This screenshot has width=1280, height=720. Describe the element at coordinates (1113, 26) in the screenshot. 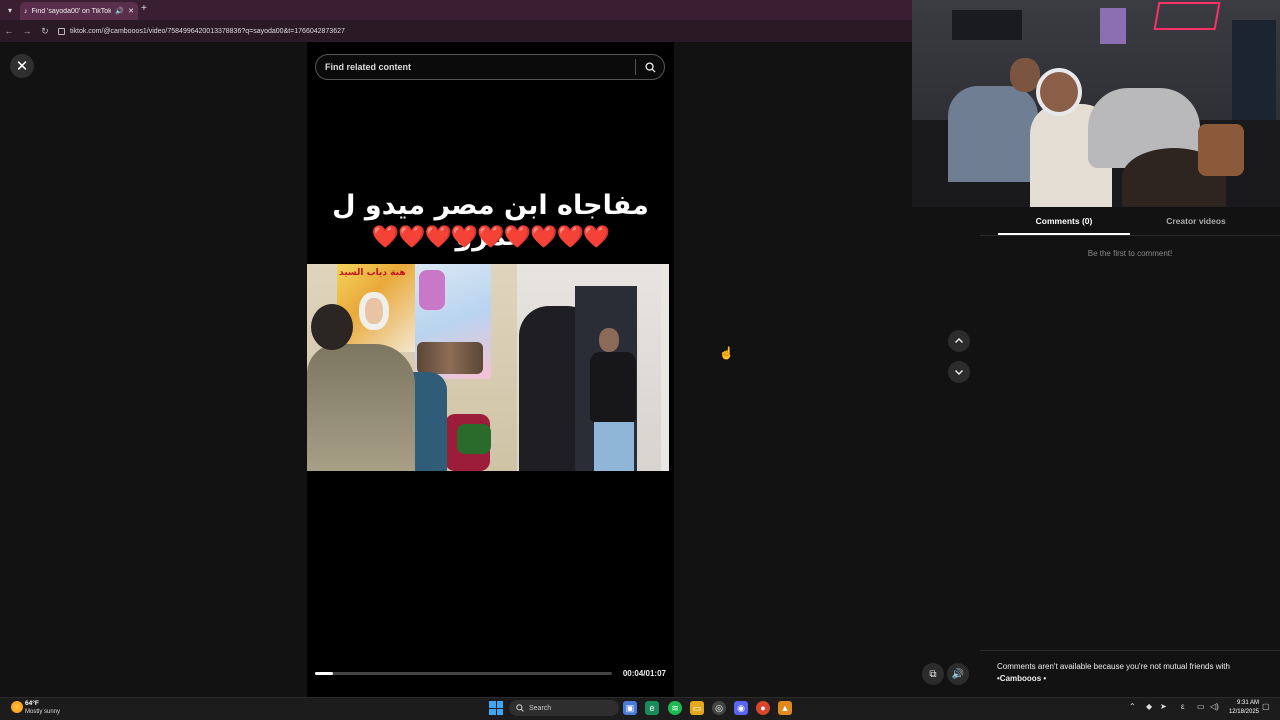

I see `cam-poster` at that location.